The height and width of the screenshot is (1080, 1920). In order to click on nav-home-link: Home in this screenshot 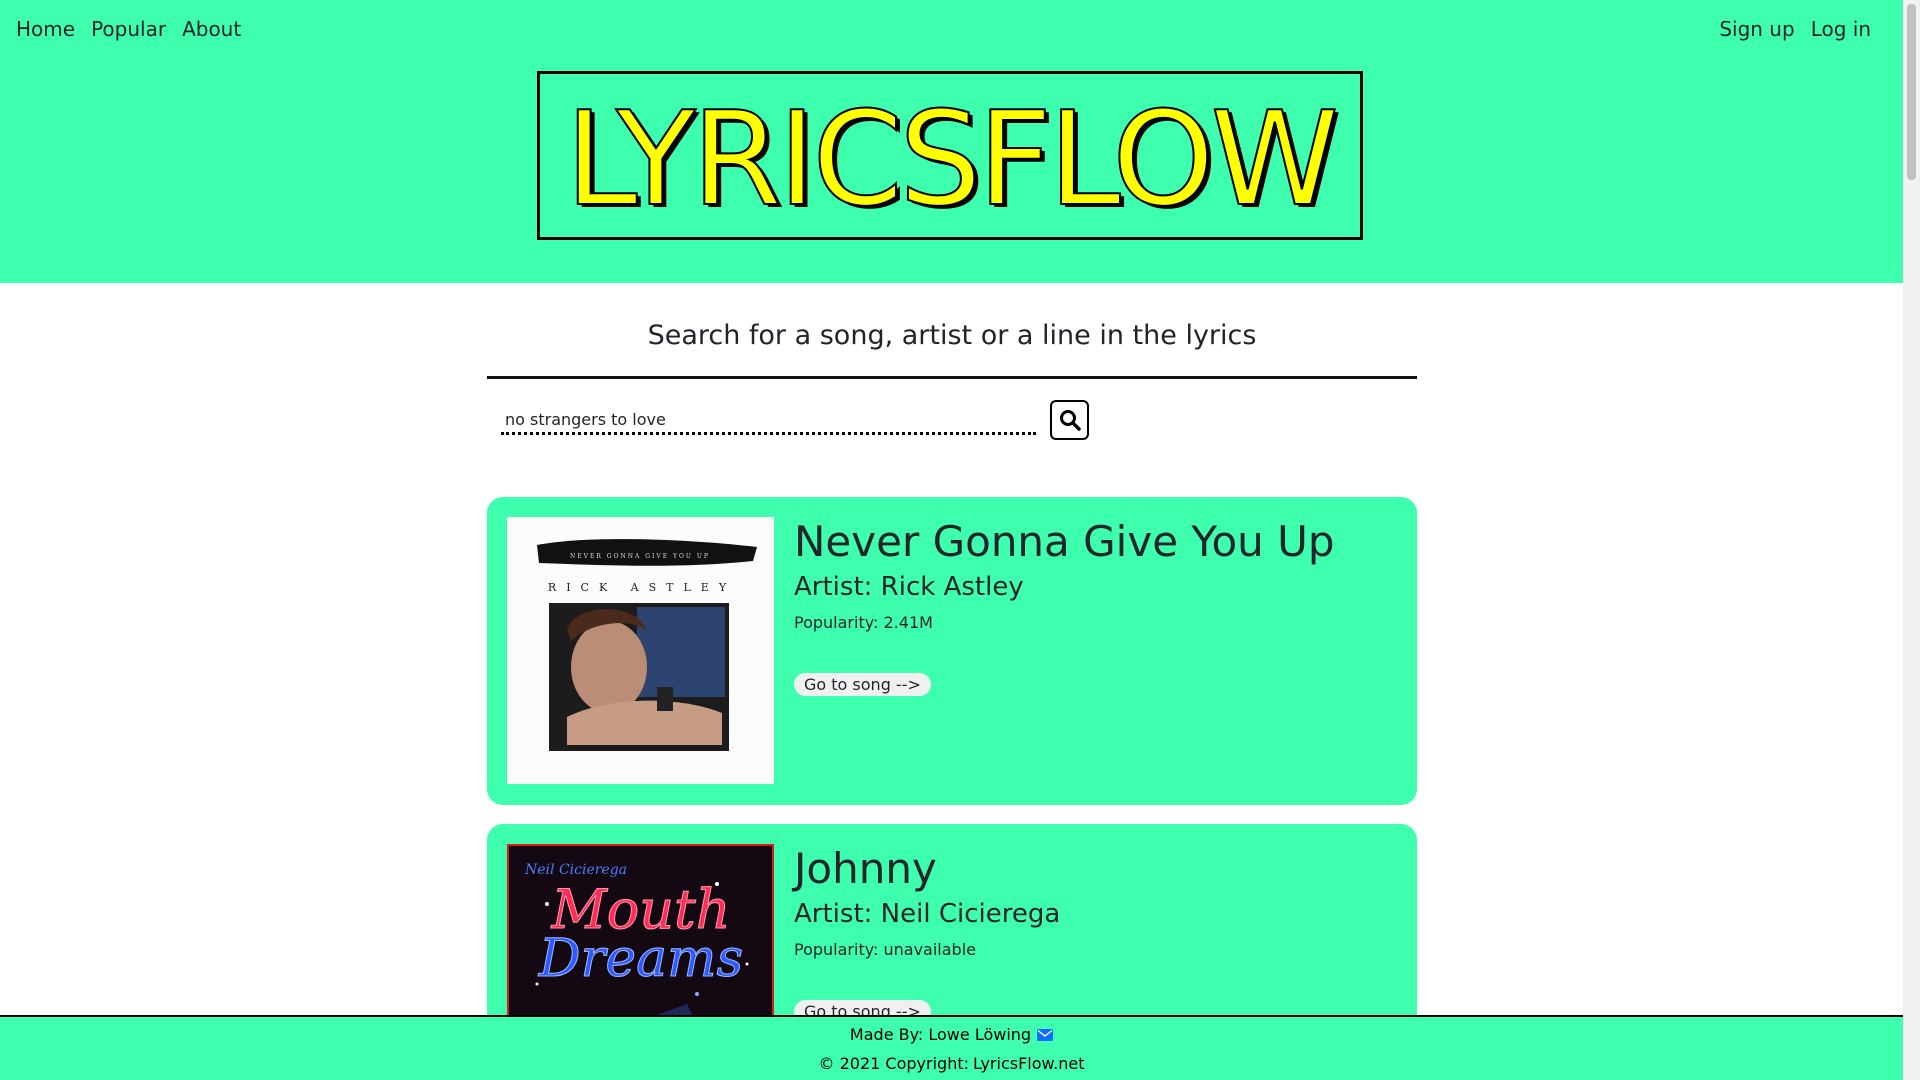, I will do `click(45, 29)`.